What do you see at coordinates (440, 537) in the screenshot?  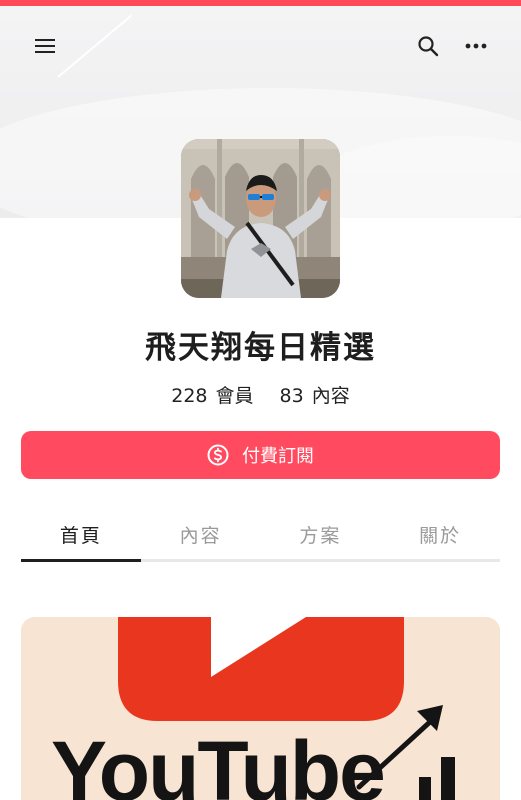 I see `tab-about: 關於` at bounding box center [440, 537].